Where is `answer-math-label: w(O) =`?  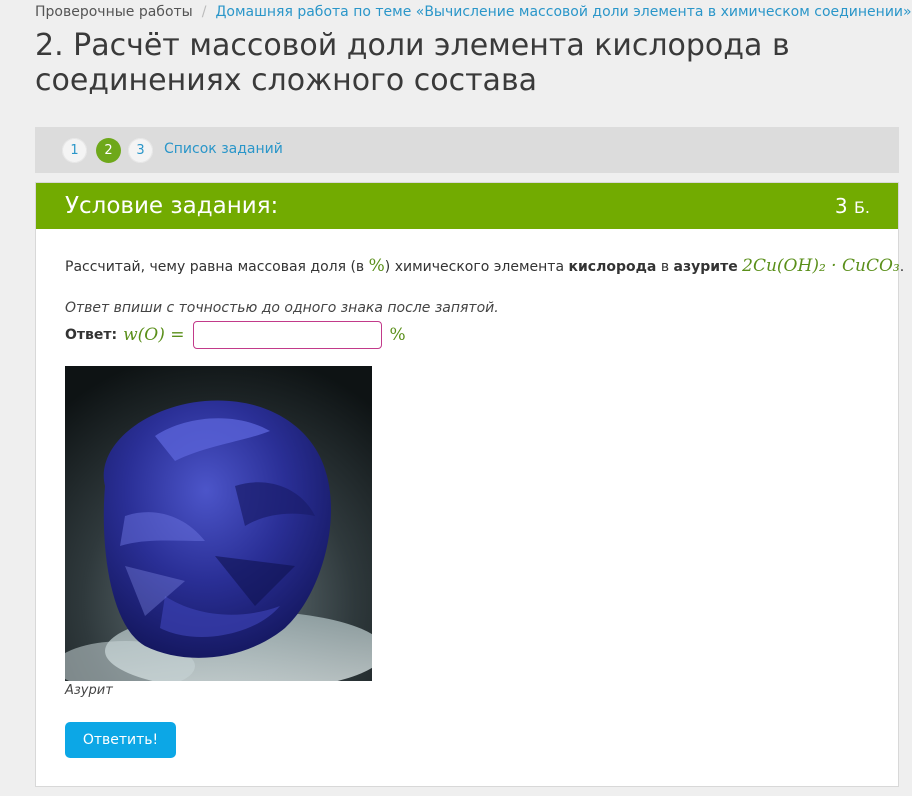 answer-math-label: w(O) = is located at coordinates (154, 335).